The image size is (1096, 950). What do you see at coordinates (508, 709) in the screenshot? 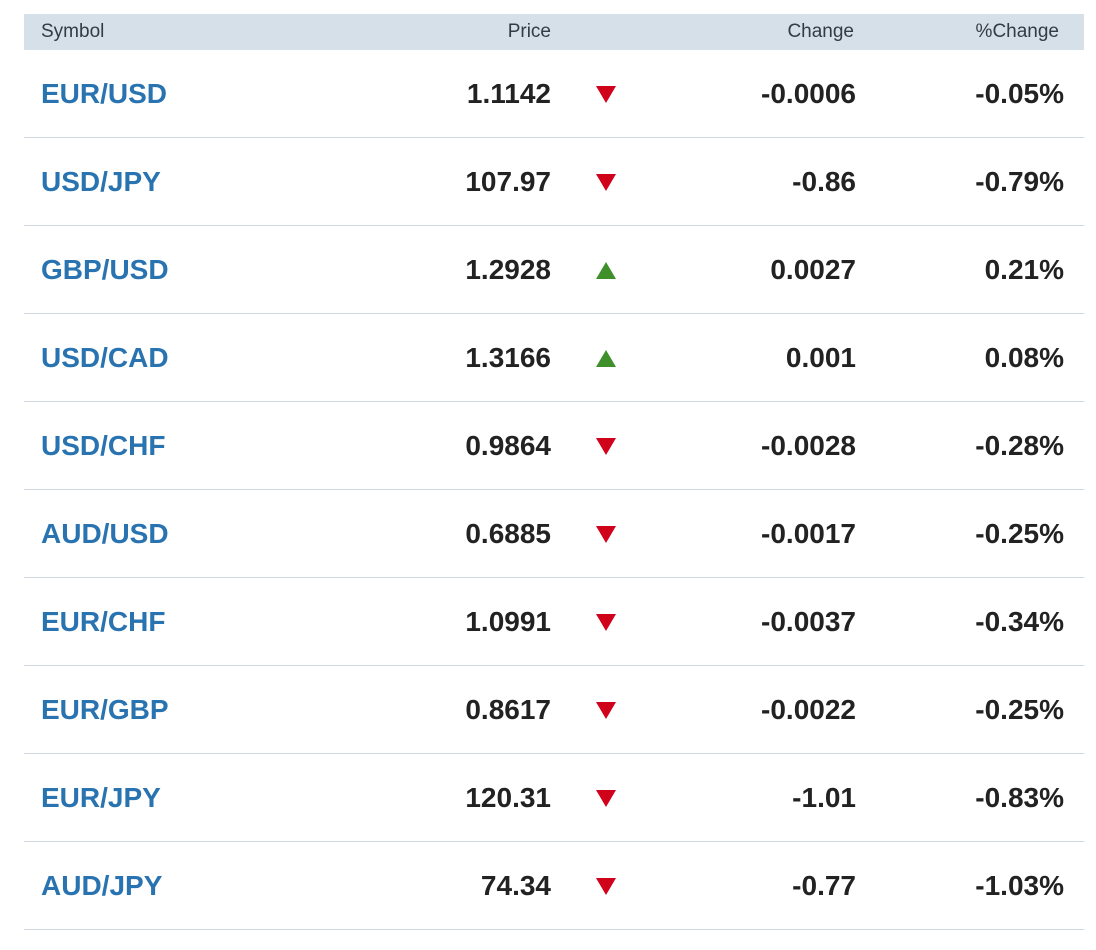
I see `price-value: 0.8617` at bounding box center [508, 709].